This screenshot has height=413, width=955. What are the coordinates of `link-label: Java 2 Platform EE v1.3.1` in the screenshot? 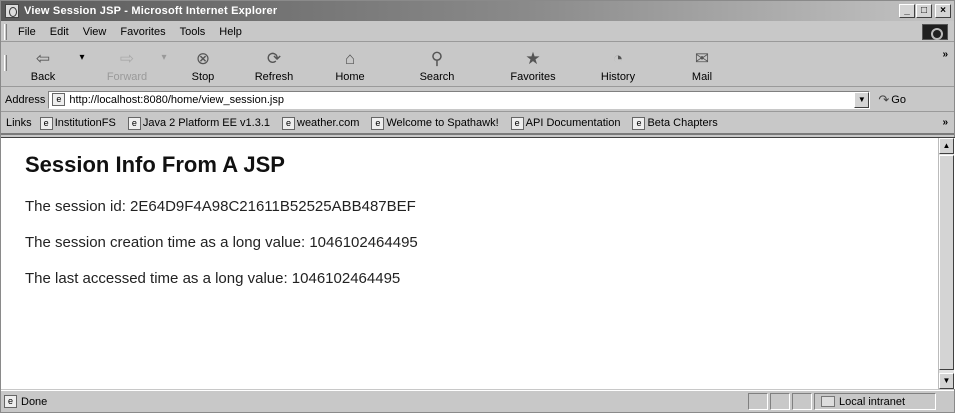 It's located at (206, 123).